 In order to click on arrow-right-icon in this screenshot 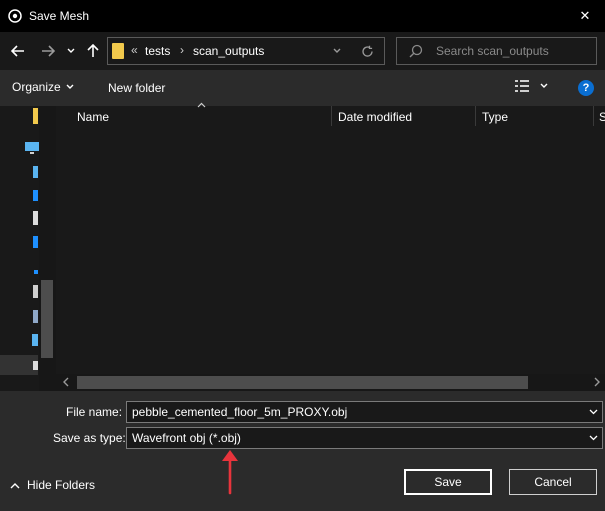, I will do `click(48, 51)`.